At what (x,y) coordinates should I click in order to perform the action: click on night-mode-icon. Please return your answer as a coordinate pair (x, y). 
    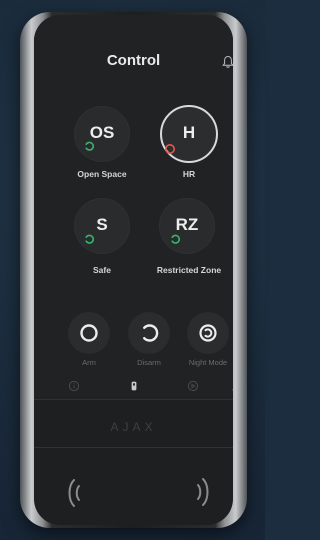
    Looking at the image, I should click on (208, 333).